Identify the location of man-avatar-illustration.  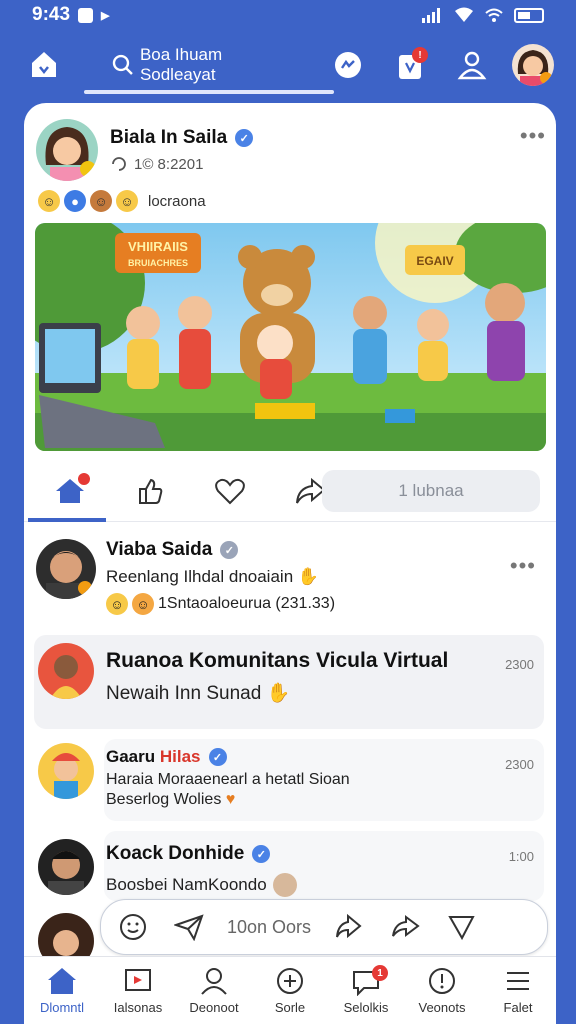
(66, 873).